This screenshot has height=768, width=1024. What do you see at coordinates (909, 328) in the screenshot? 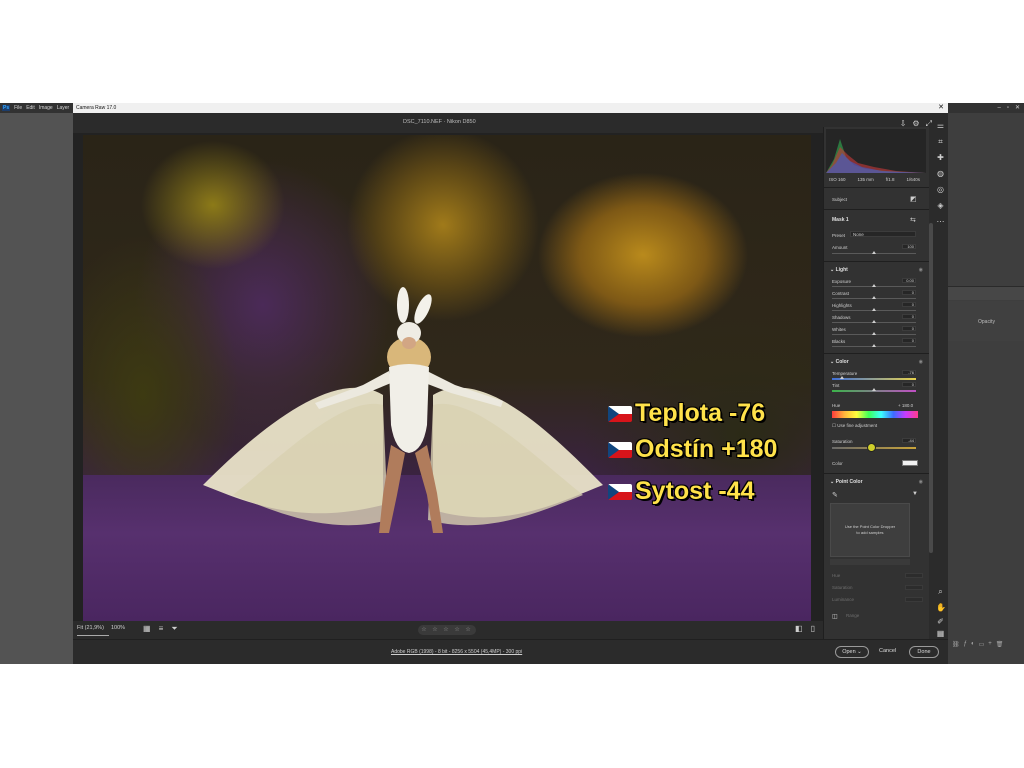
I see `whites-value: 0` at bounding box center [909, 328].